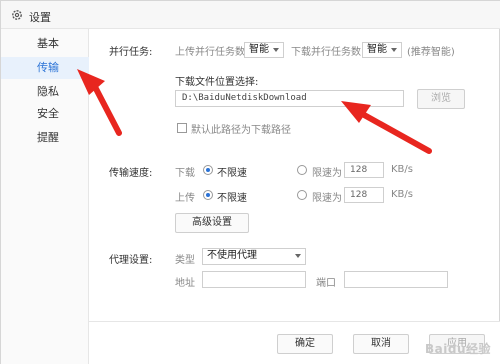  Describe the element at coordinates (232, 198) in the screenshot. I see `upload-unlimited-label: 不限速` at that location.